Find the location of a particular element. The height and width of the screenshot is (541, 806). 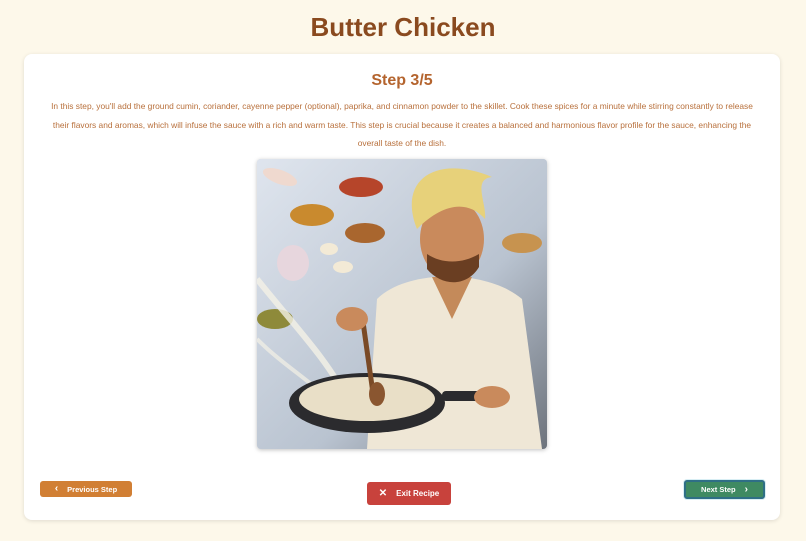

previous-step-button: ‹ Previous Step is located at coordinates (86, 489).